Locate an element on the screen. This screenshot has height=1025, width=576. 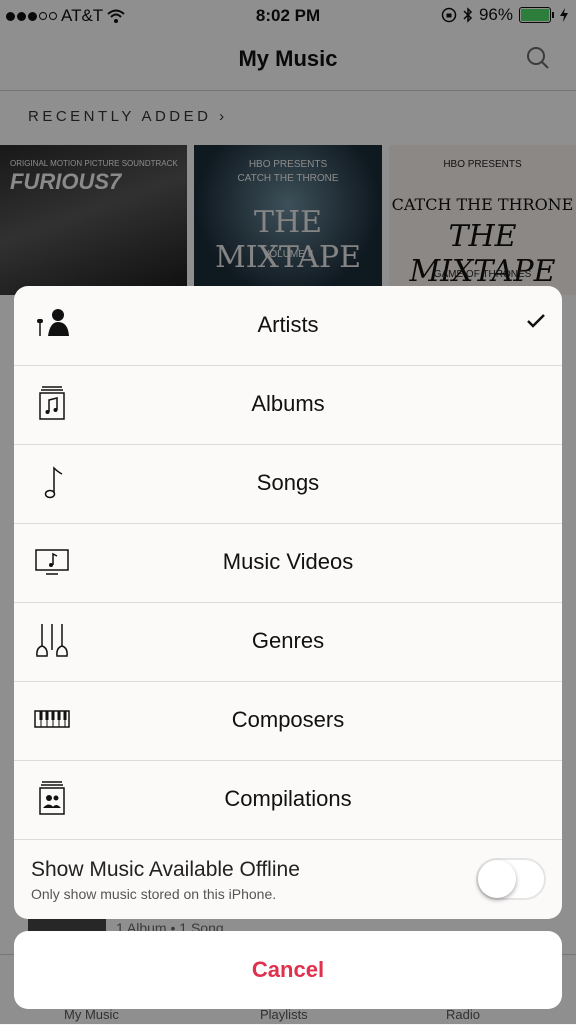
sheet-option-songs: Songs is located at coordinates (288, 484).